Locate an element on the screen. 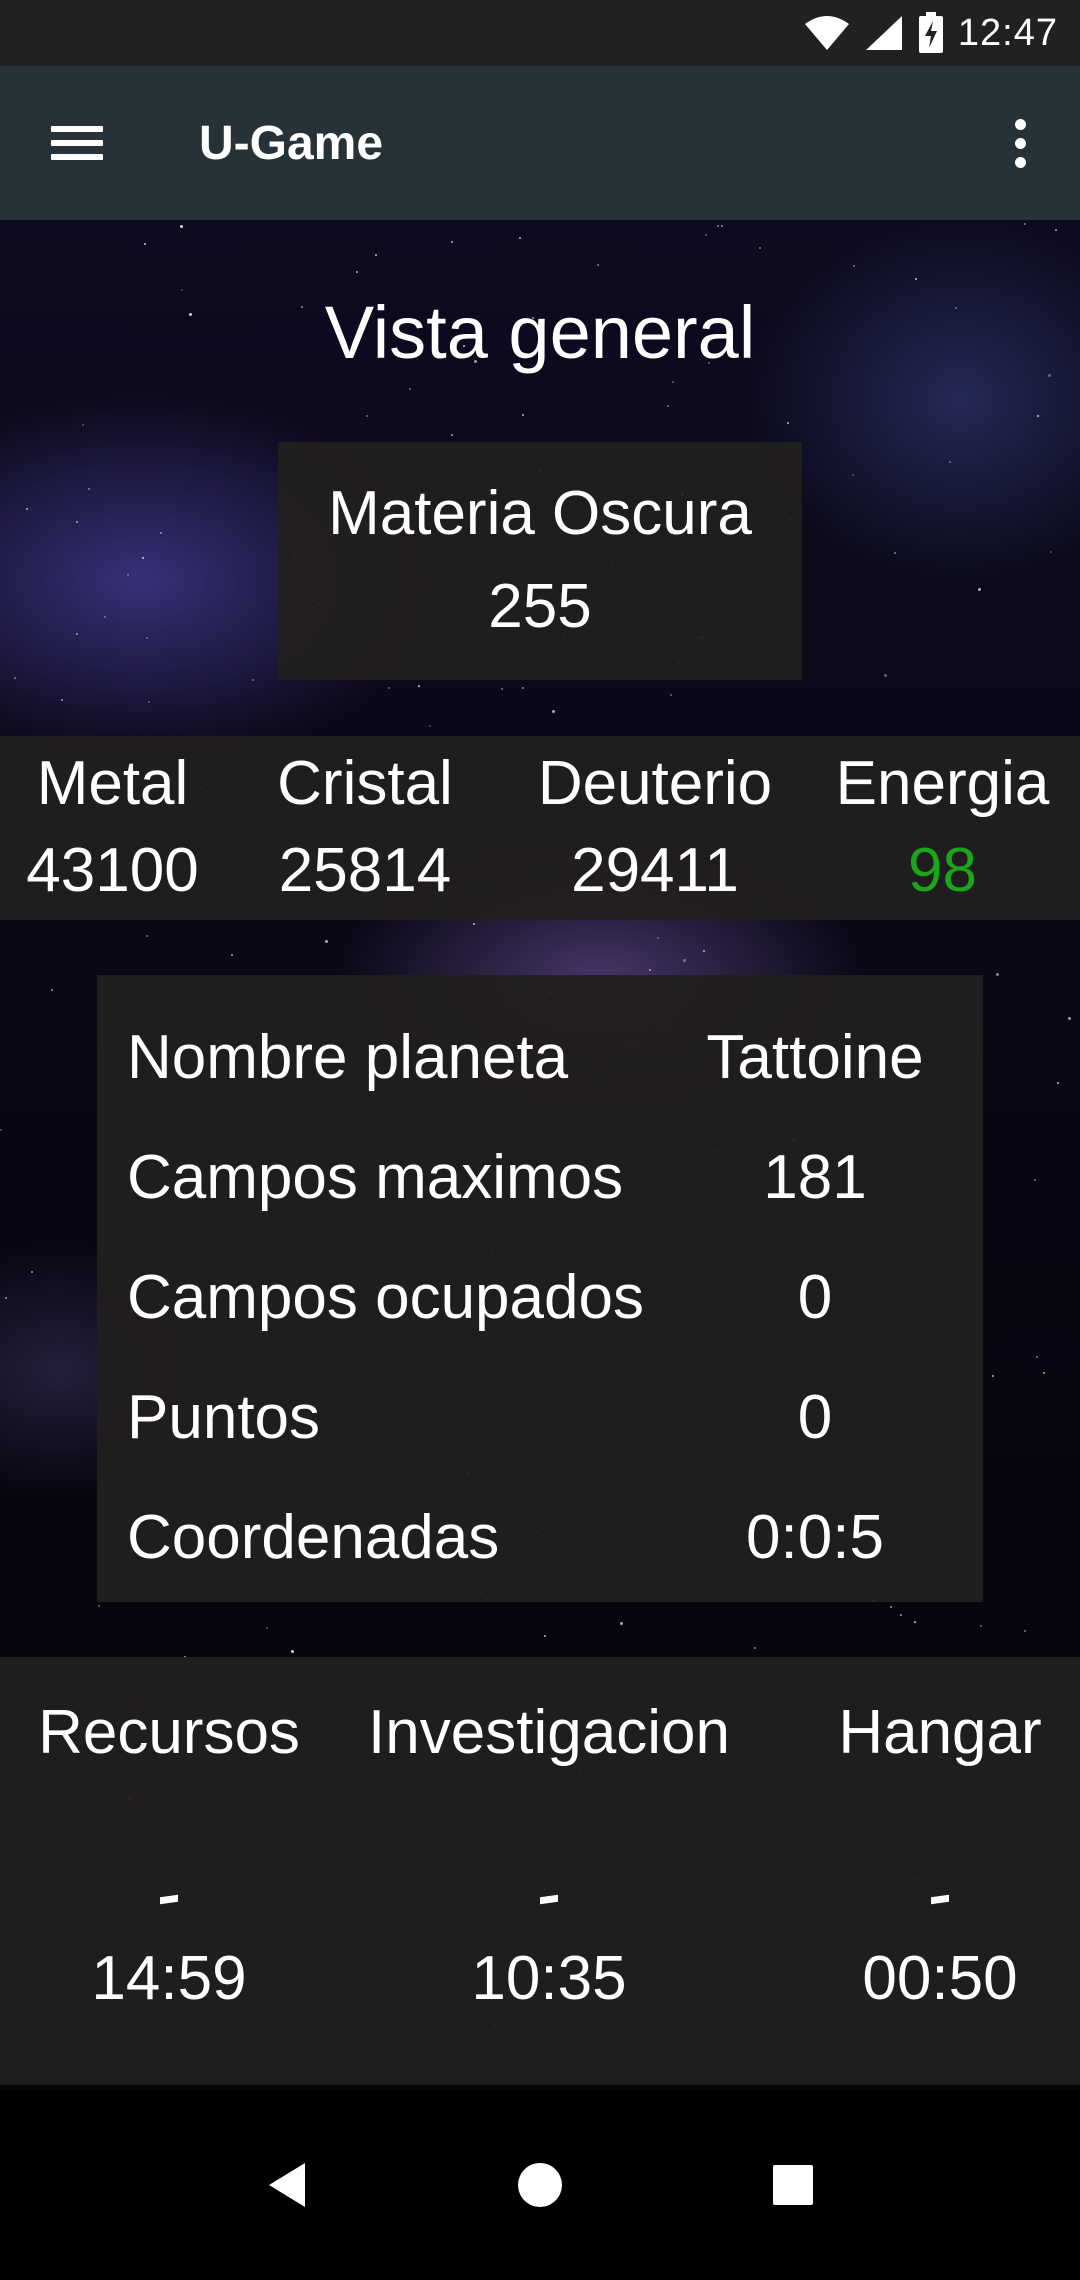  app-bar: U-Game is located at coordinates (540, 143).